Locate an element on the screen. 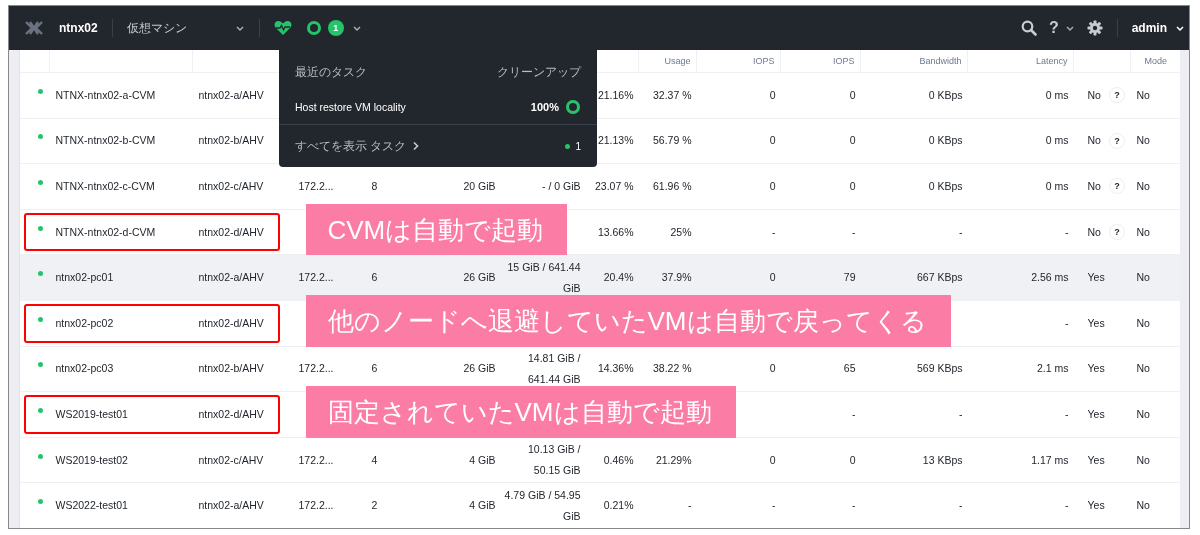 The image size is (1200, 535). callout-label: 固定されていたVMは自動で起動 is located at coordinates (520, 412).